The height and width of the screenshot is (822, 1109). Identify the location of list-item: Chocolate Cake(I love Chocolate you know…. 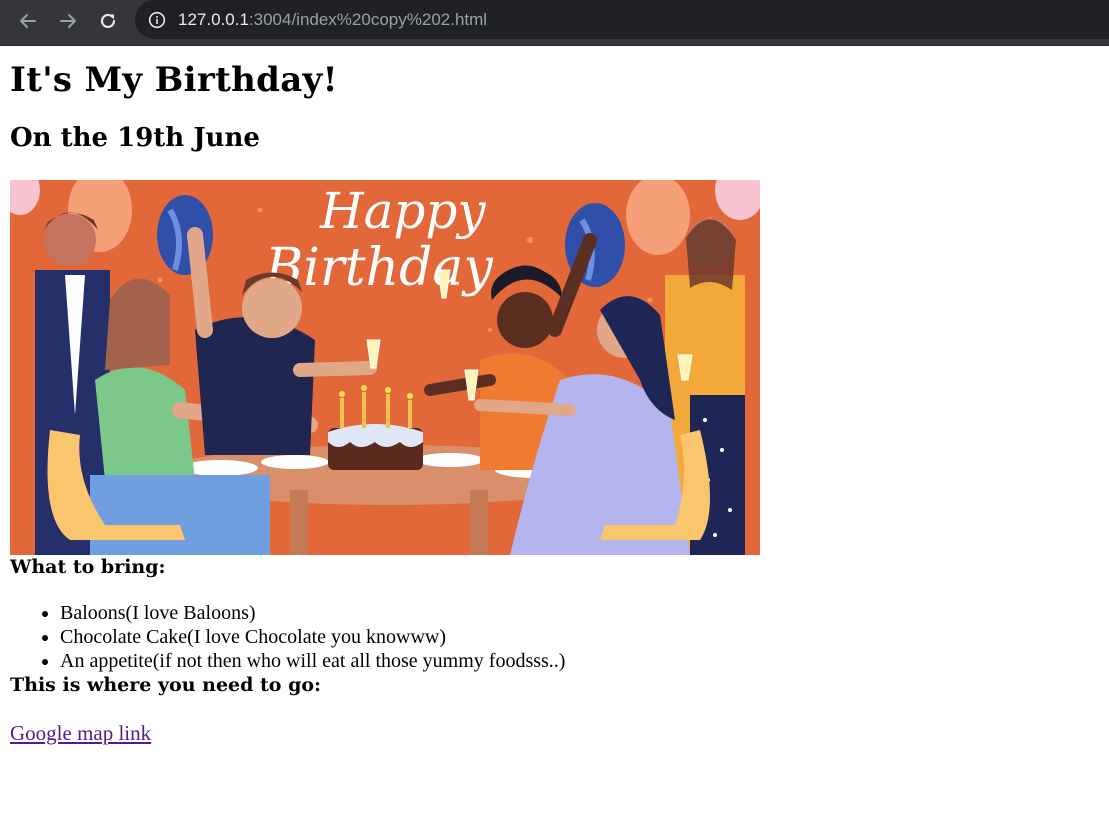
(579, 637).